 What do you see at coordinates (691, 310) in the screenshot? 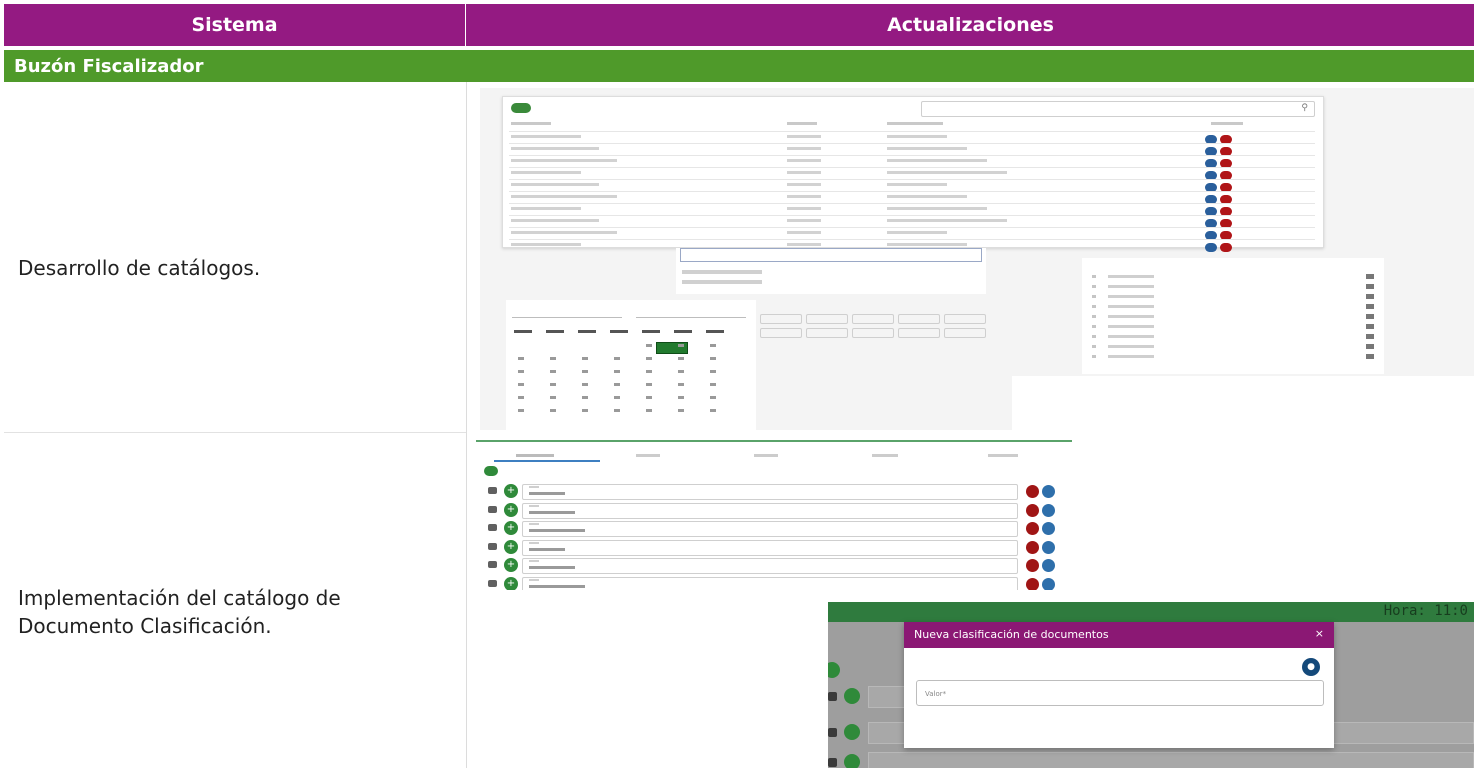
I see `month-select` at bounding box center [691, 310].